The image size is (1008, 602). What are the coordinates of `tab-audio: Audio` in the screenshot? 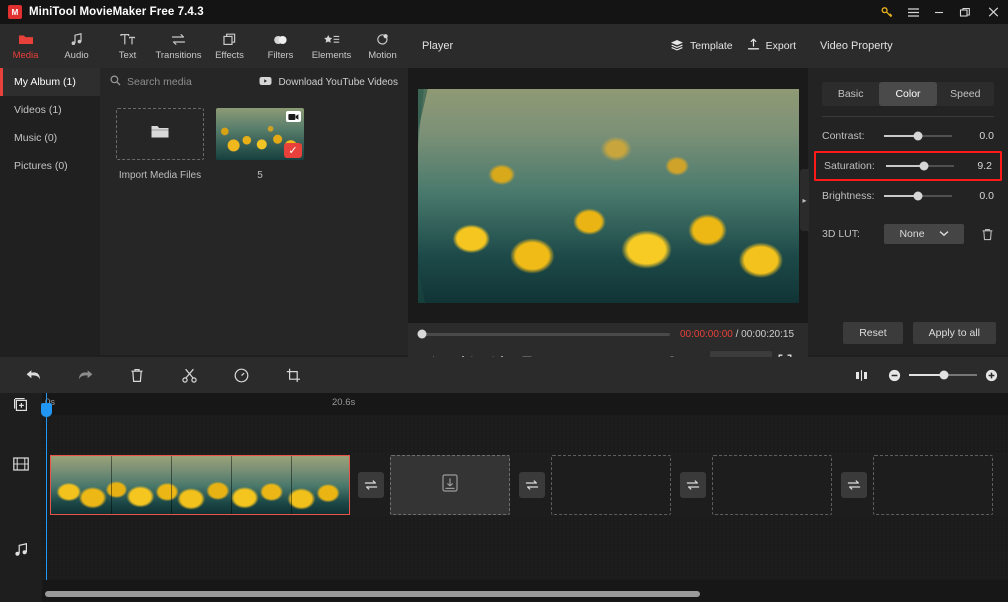 It's located at (76, 46).